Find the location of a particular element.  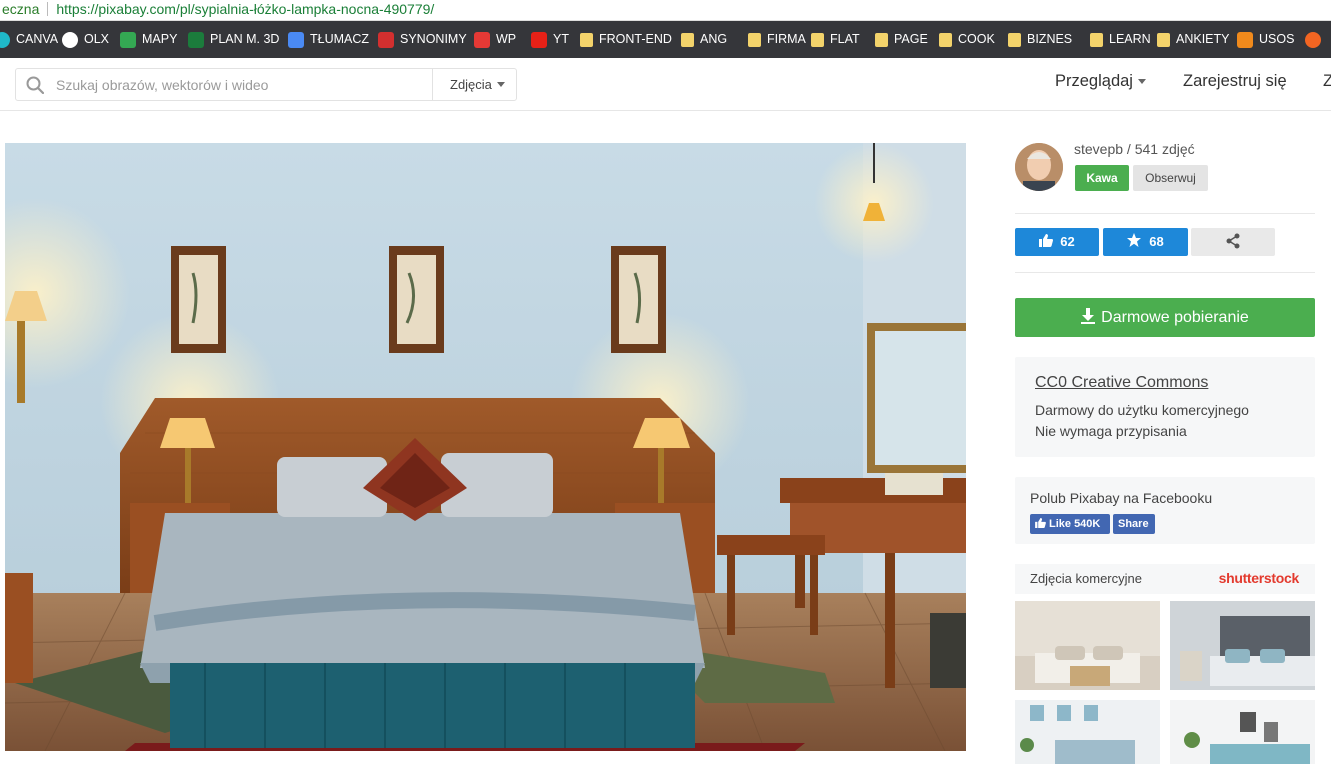

bookmark-ankiety: ANKIETY is located at coordinates (1193, 39).